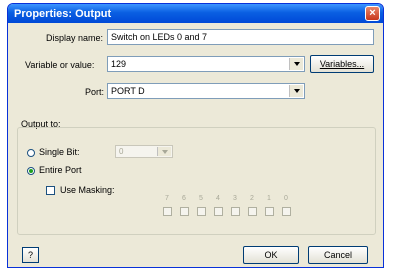  I want to click on port-combo: PORT D, so click(206, 91).